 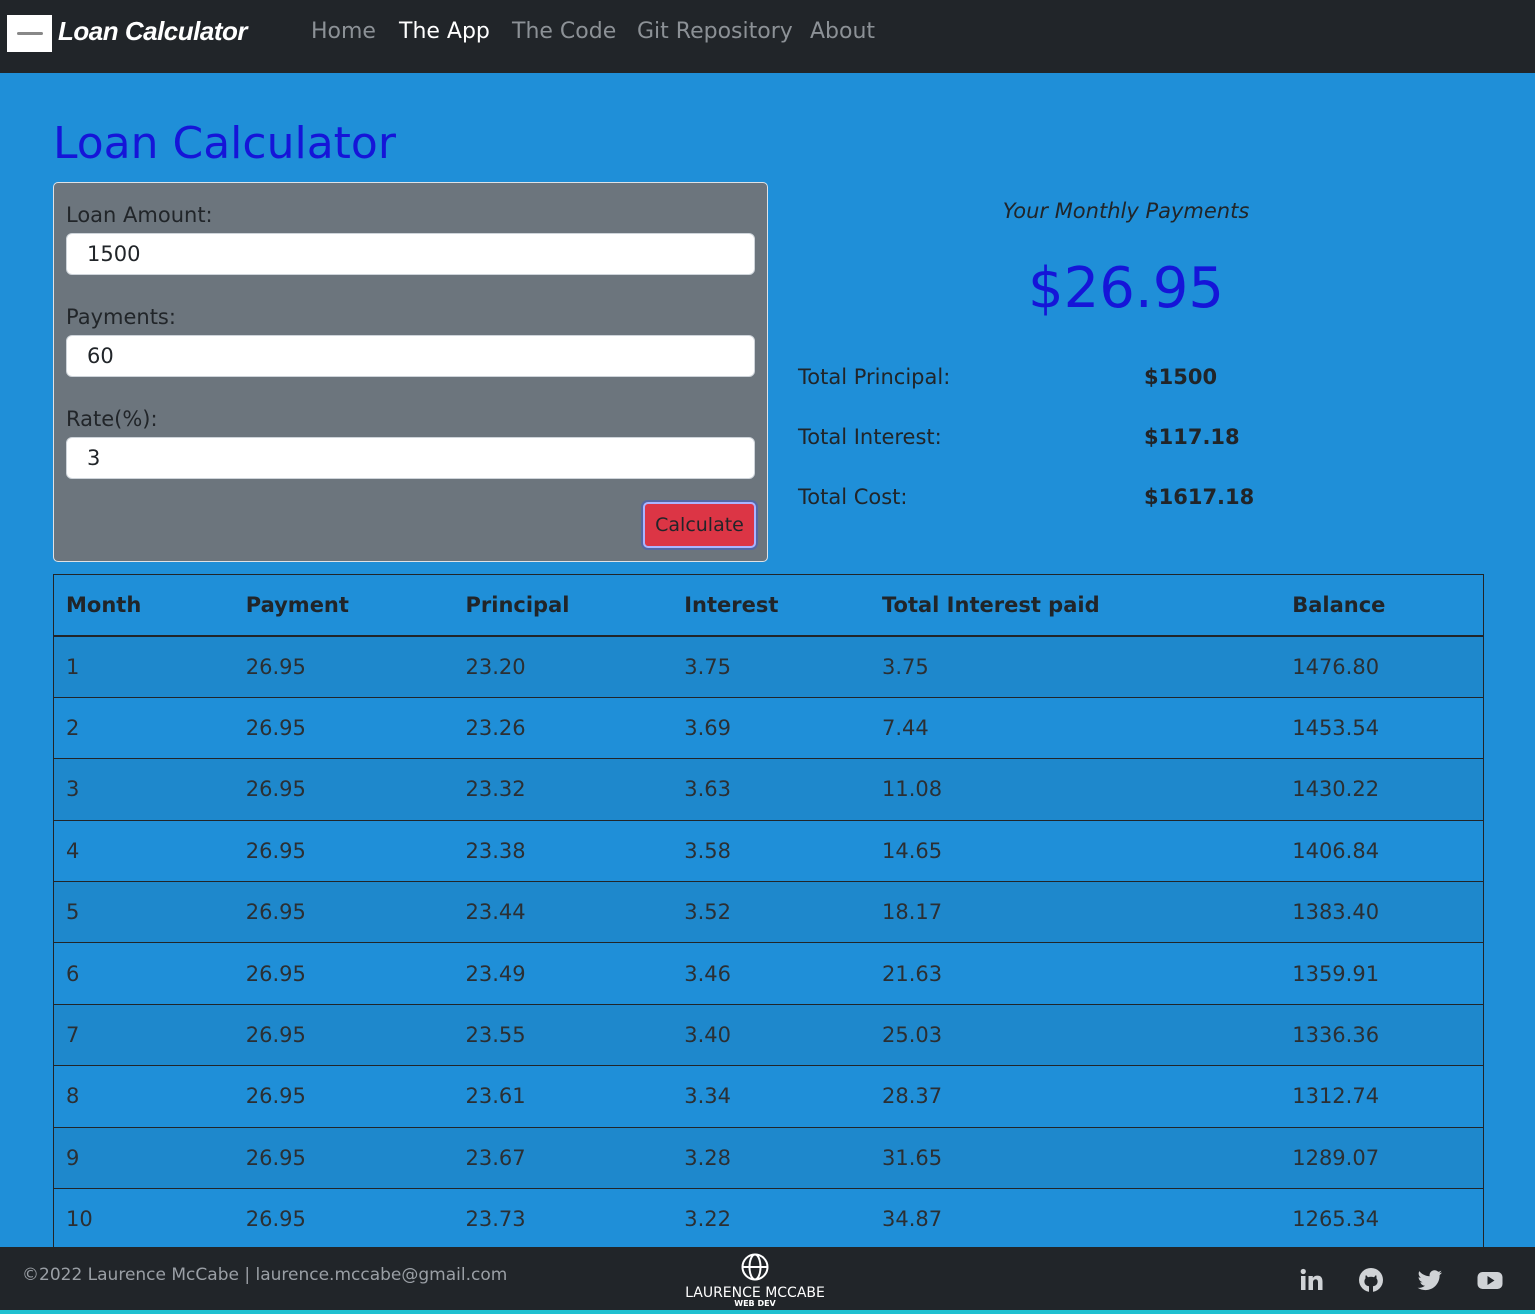 I want to click on cell-balance: 1265.34, so click(x=1381, y=1218).